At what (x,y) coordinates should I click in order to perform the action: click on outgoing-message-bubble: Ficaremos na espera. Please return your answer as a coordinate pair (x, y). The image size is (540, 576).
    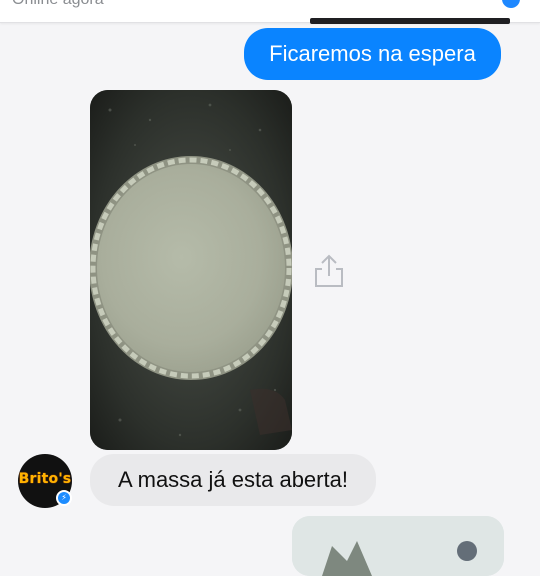
    Looking at the image, I should click on (372, 54).